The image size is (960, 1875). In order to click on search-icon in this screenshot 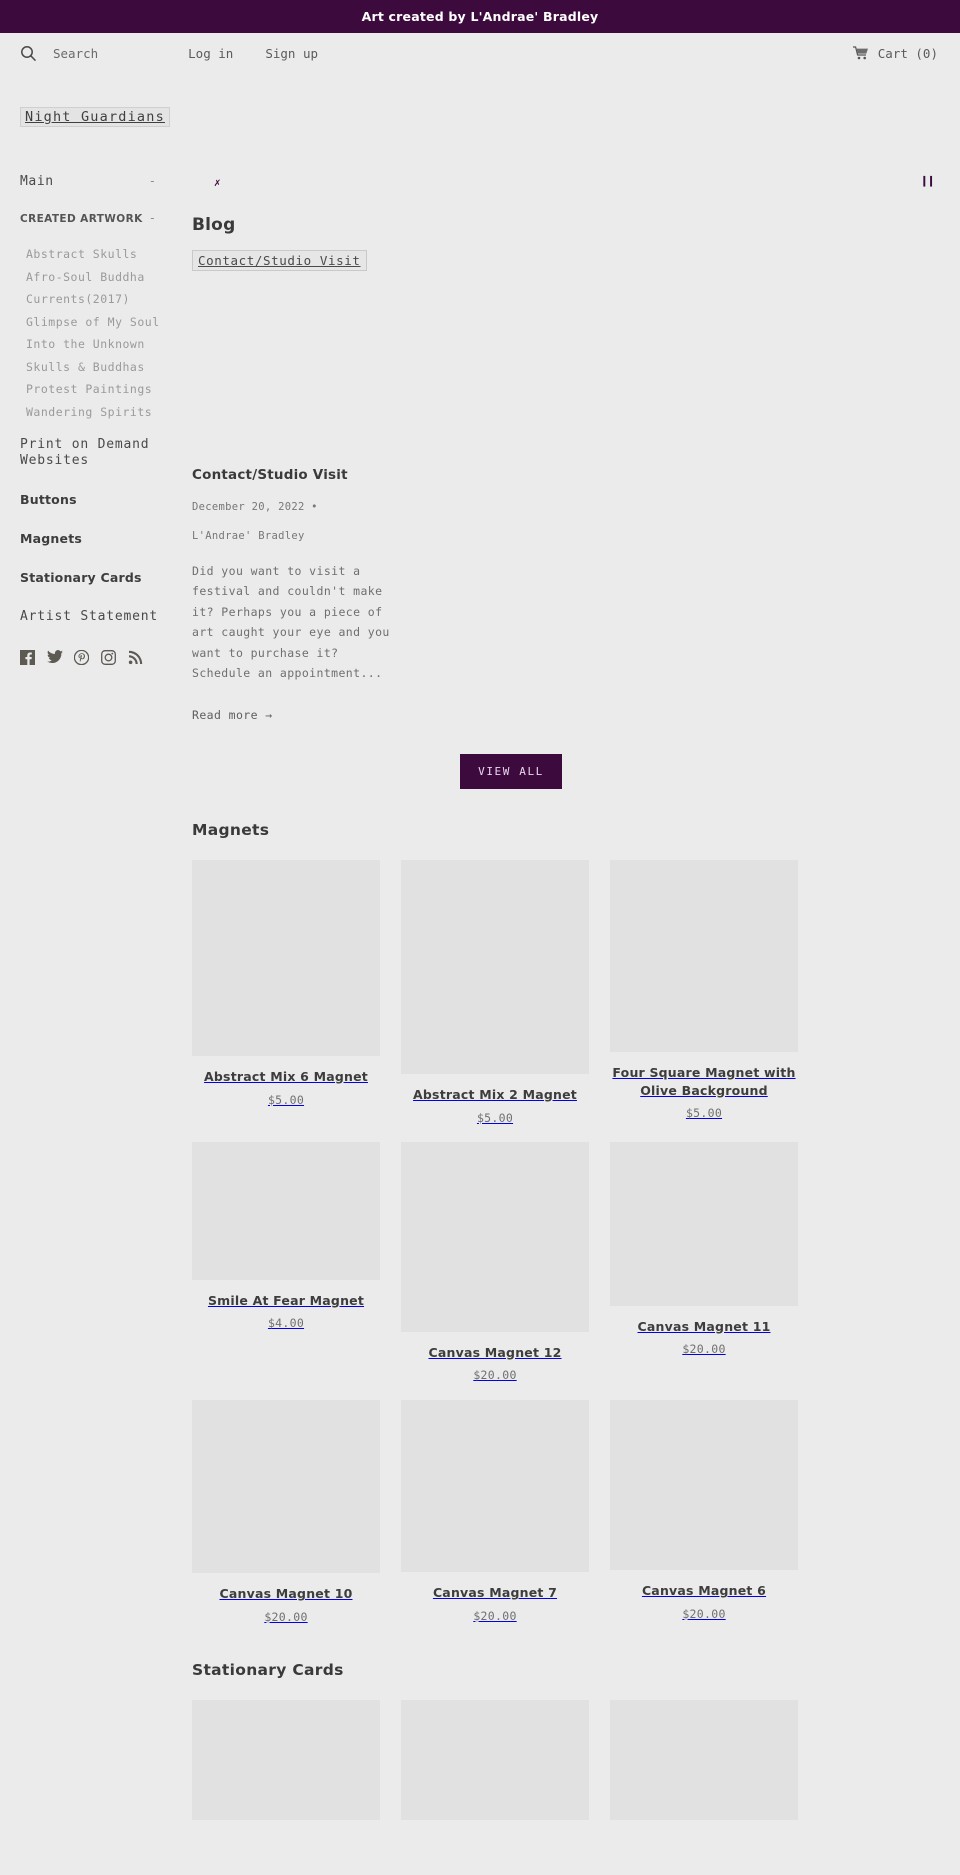, I will do `click(28, 53)`.